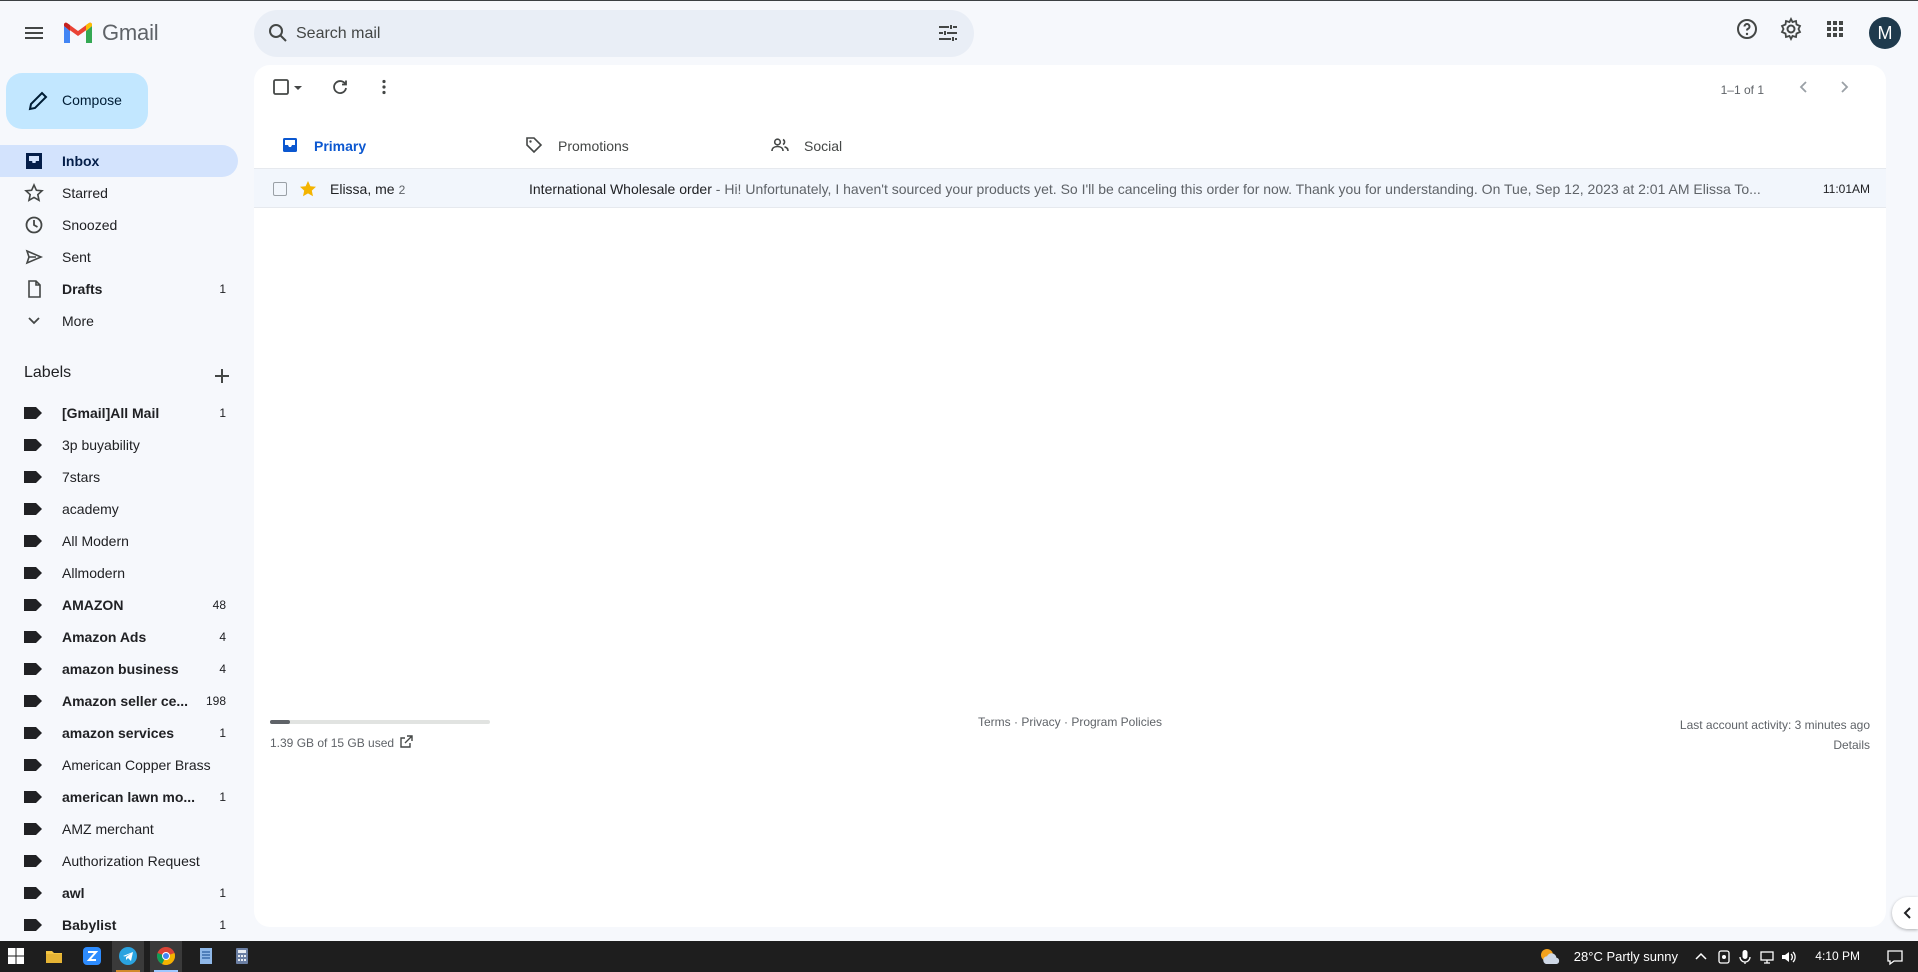 This screenshot has width=1918, height=972. I want to click on search-bar, so click(614, 33).